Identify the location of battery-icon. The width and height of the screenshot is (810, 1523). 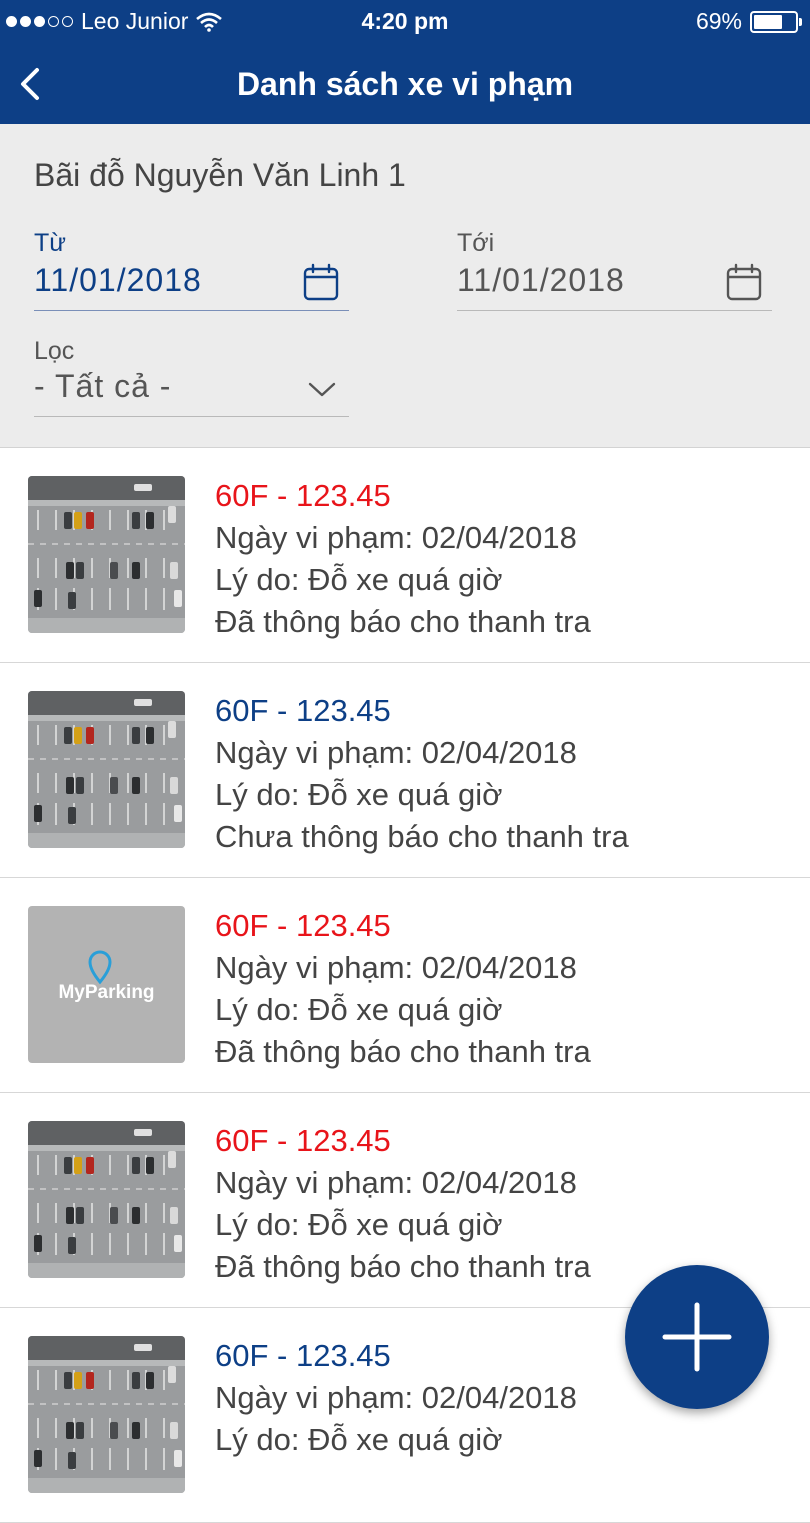
(776, 21).